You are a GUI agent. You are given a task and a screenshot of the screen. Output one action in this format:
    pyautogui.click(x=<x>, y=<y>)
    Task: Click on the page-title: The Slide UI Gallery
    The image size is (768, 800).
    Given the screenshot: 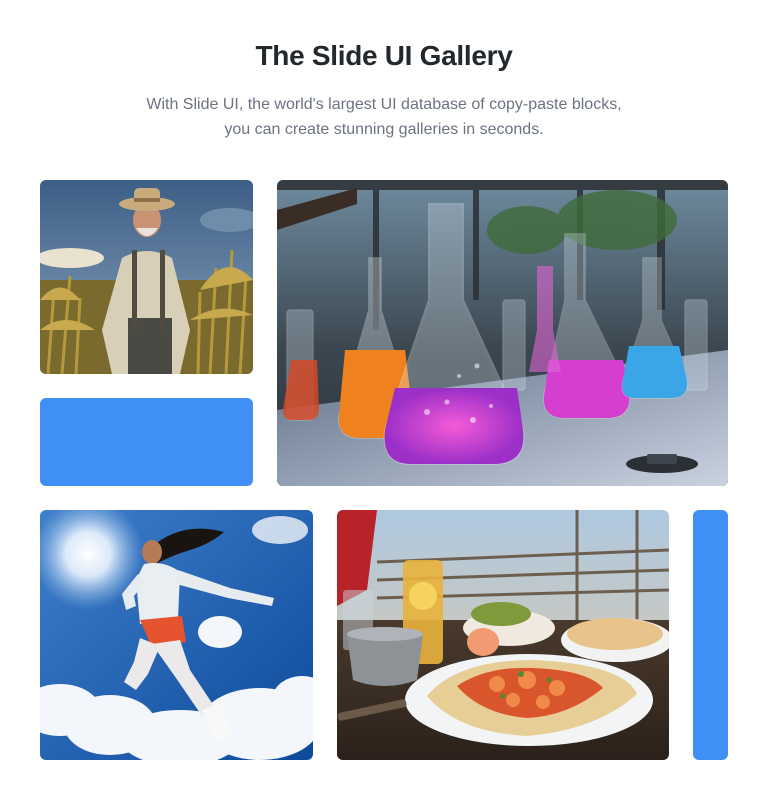 What is the action you would take?
    pyautogui.click(x=384, y=55)
    